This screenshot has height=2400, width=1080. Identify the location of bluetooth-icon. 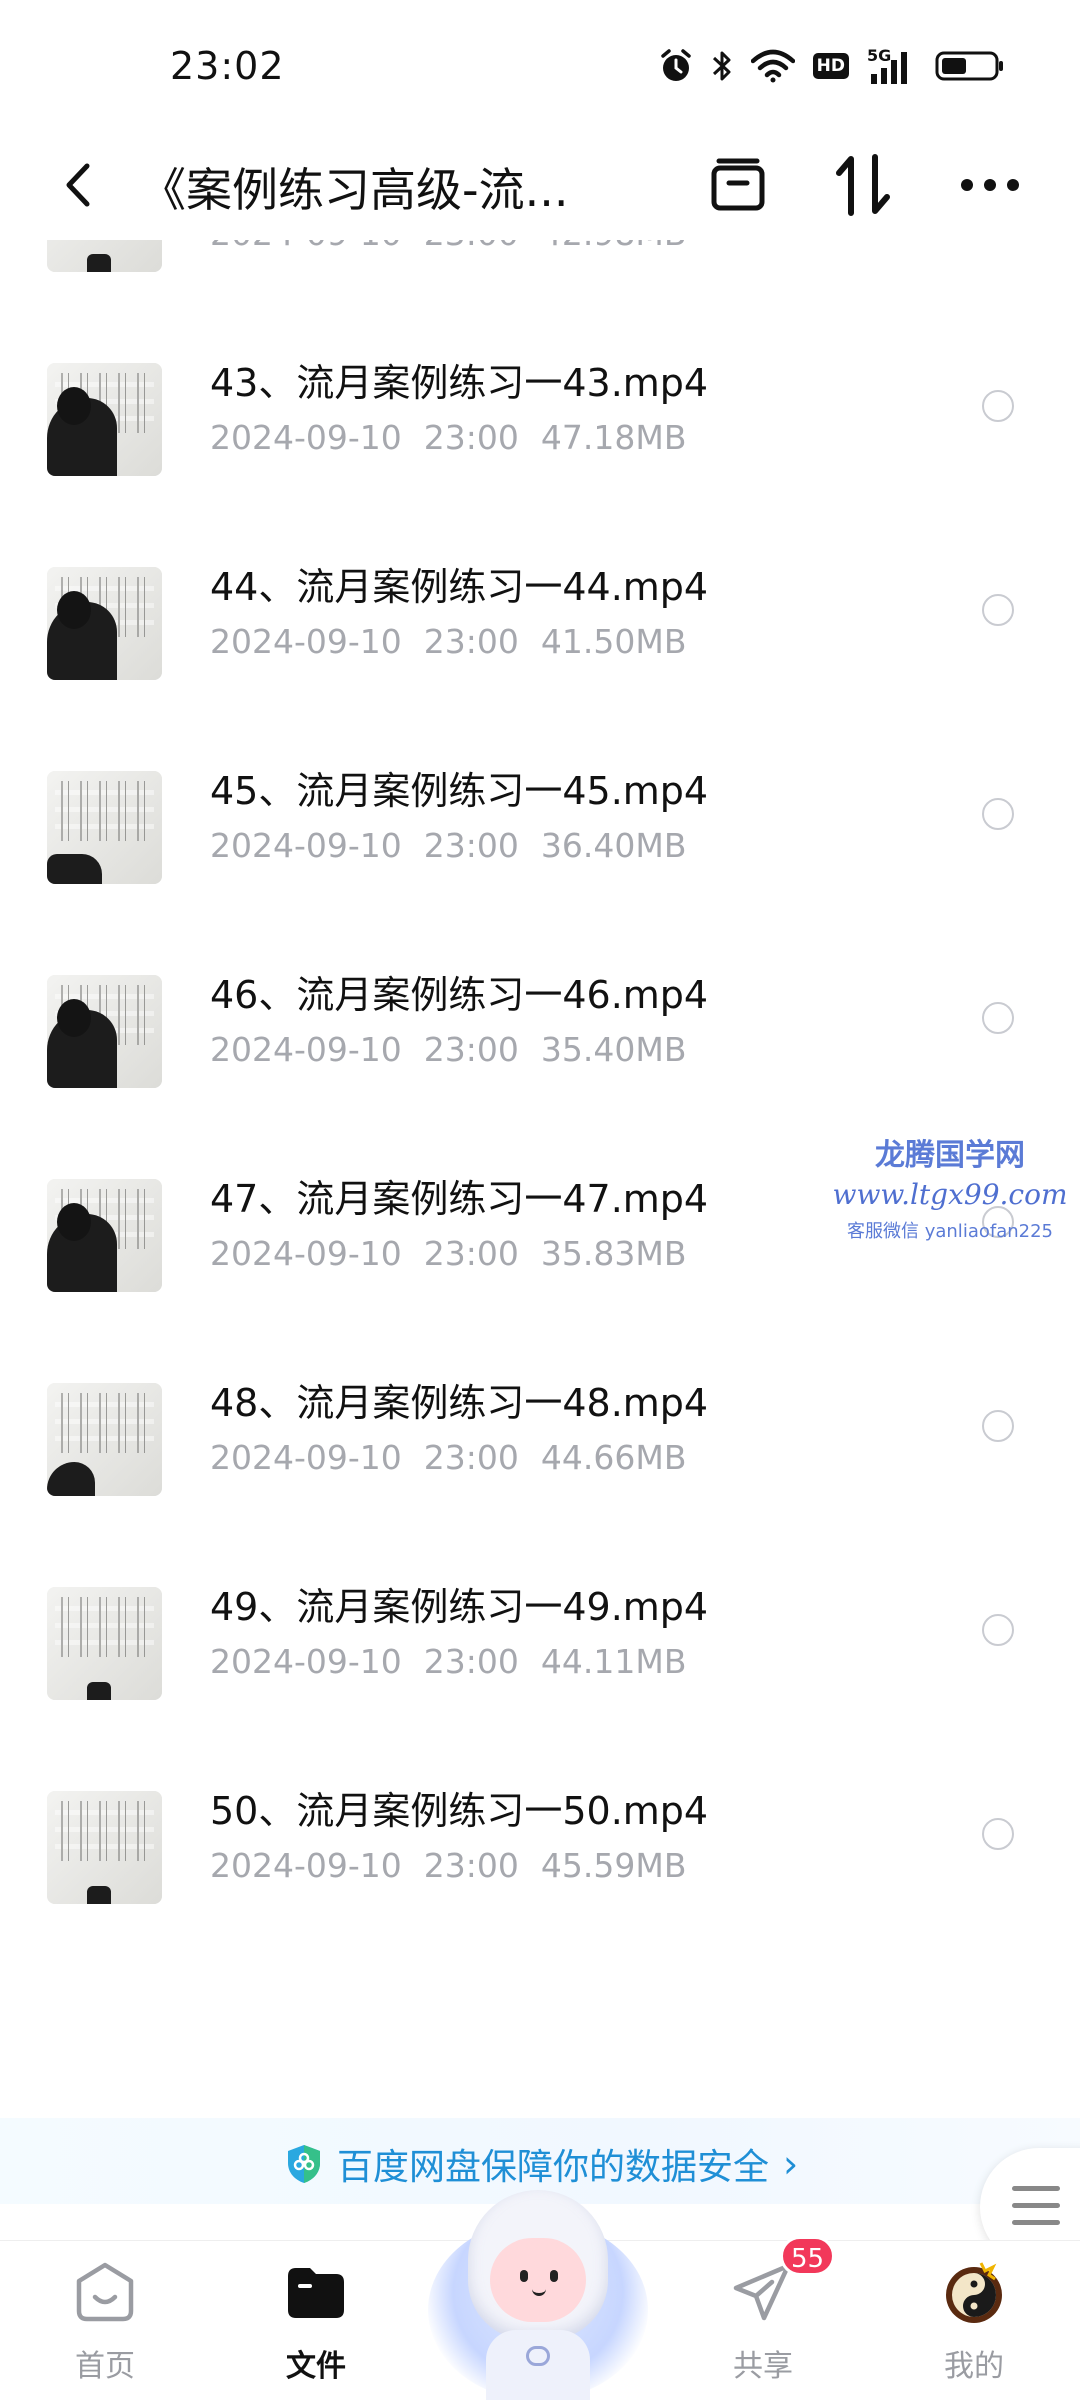
(721, 66).